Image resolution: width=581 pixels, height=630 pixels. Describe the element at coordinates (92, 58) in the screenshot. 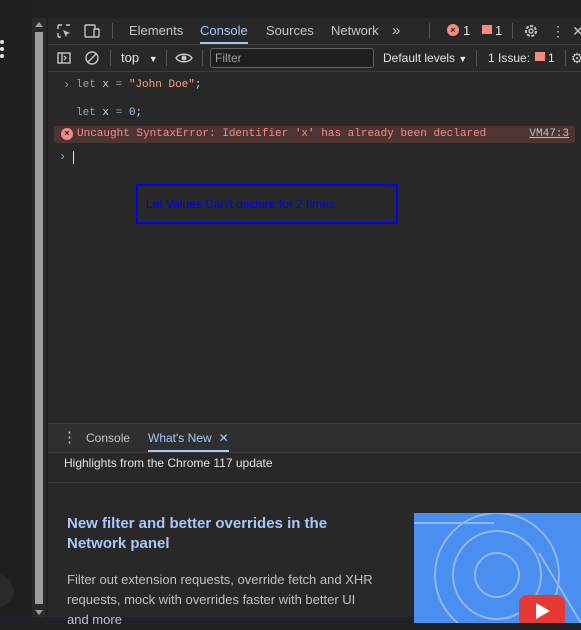

I see `clear-console-icon` at that location.